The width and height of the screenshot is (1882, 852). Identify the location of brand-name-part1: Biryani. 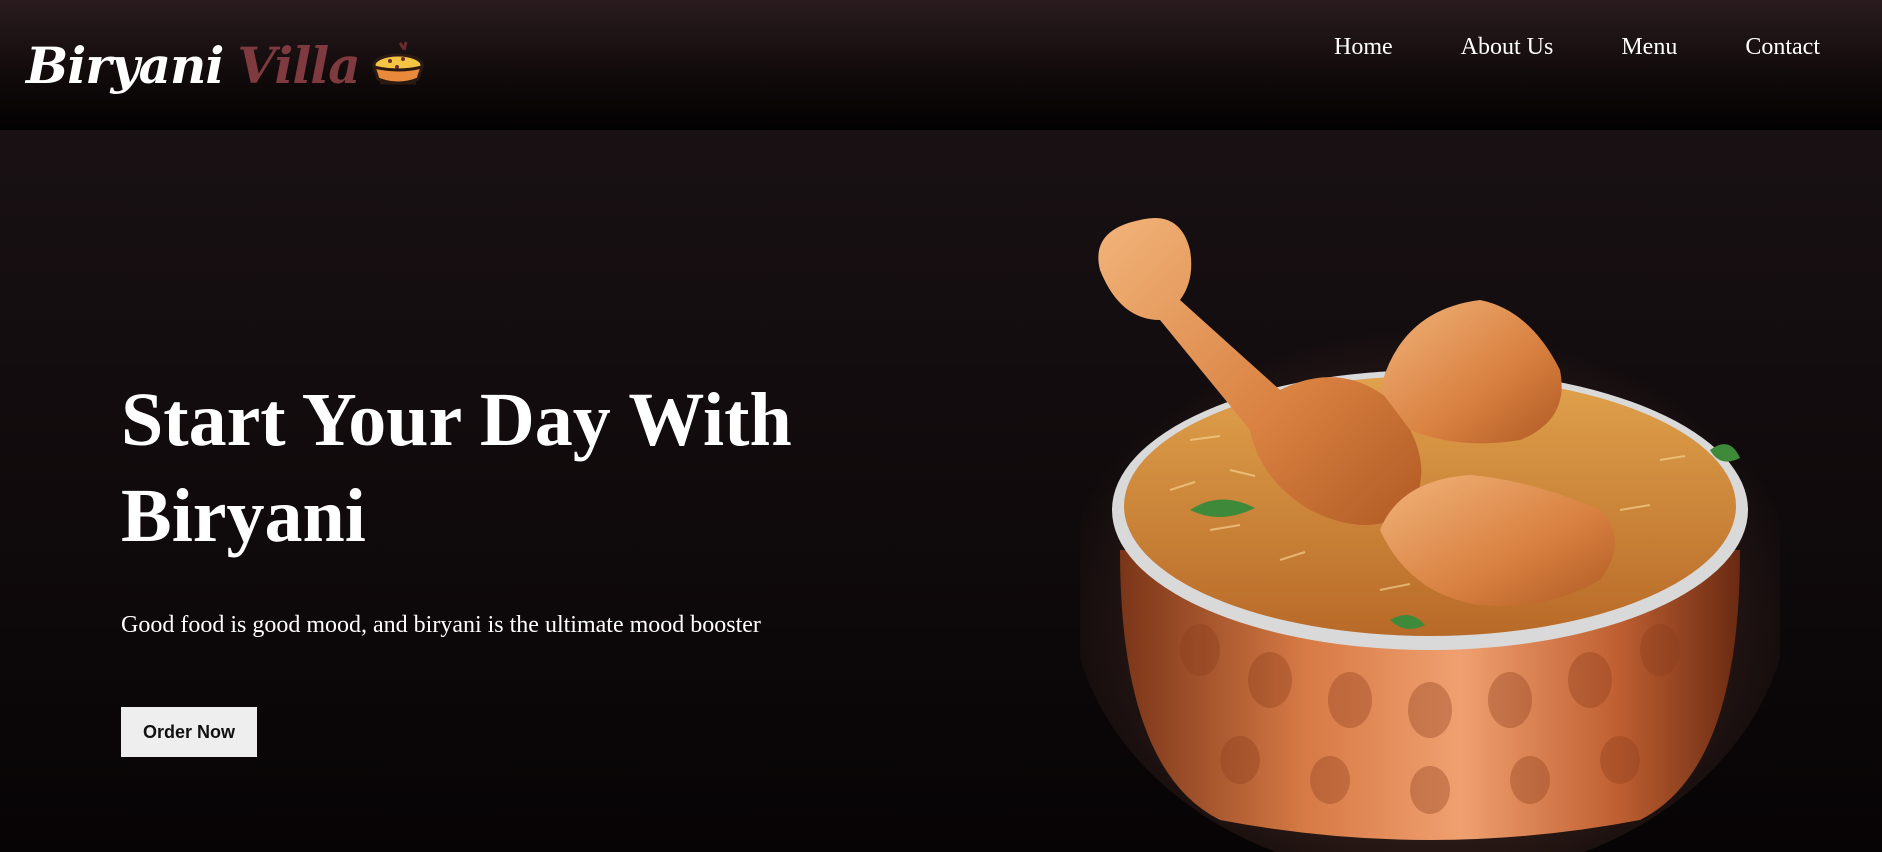
(125, 65).